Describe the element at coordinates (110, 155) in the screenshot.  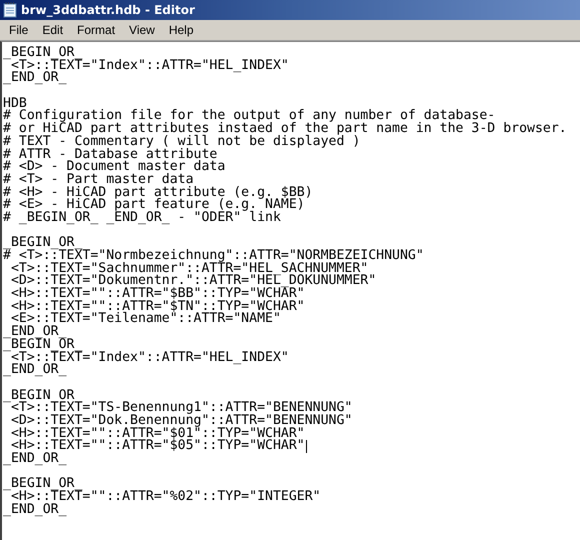
I see `code-line: # ATTR - Database attribute` at that location.